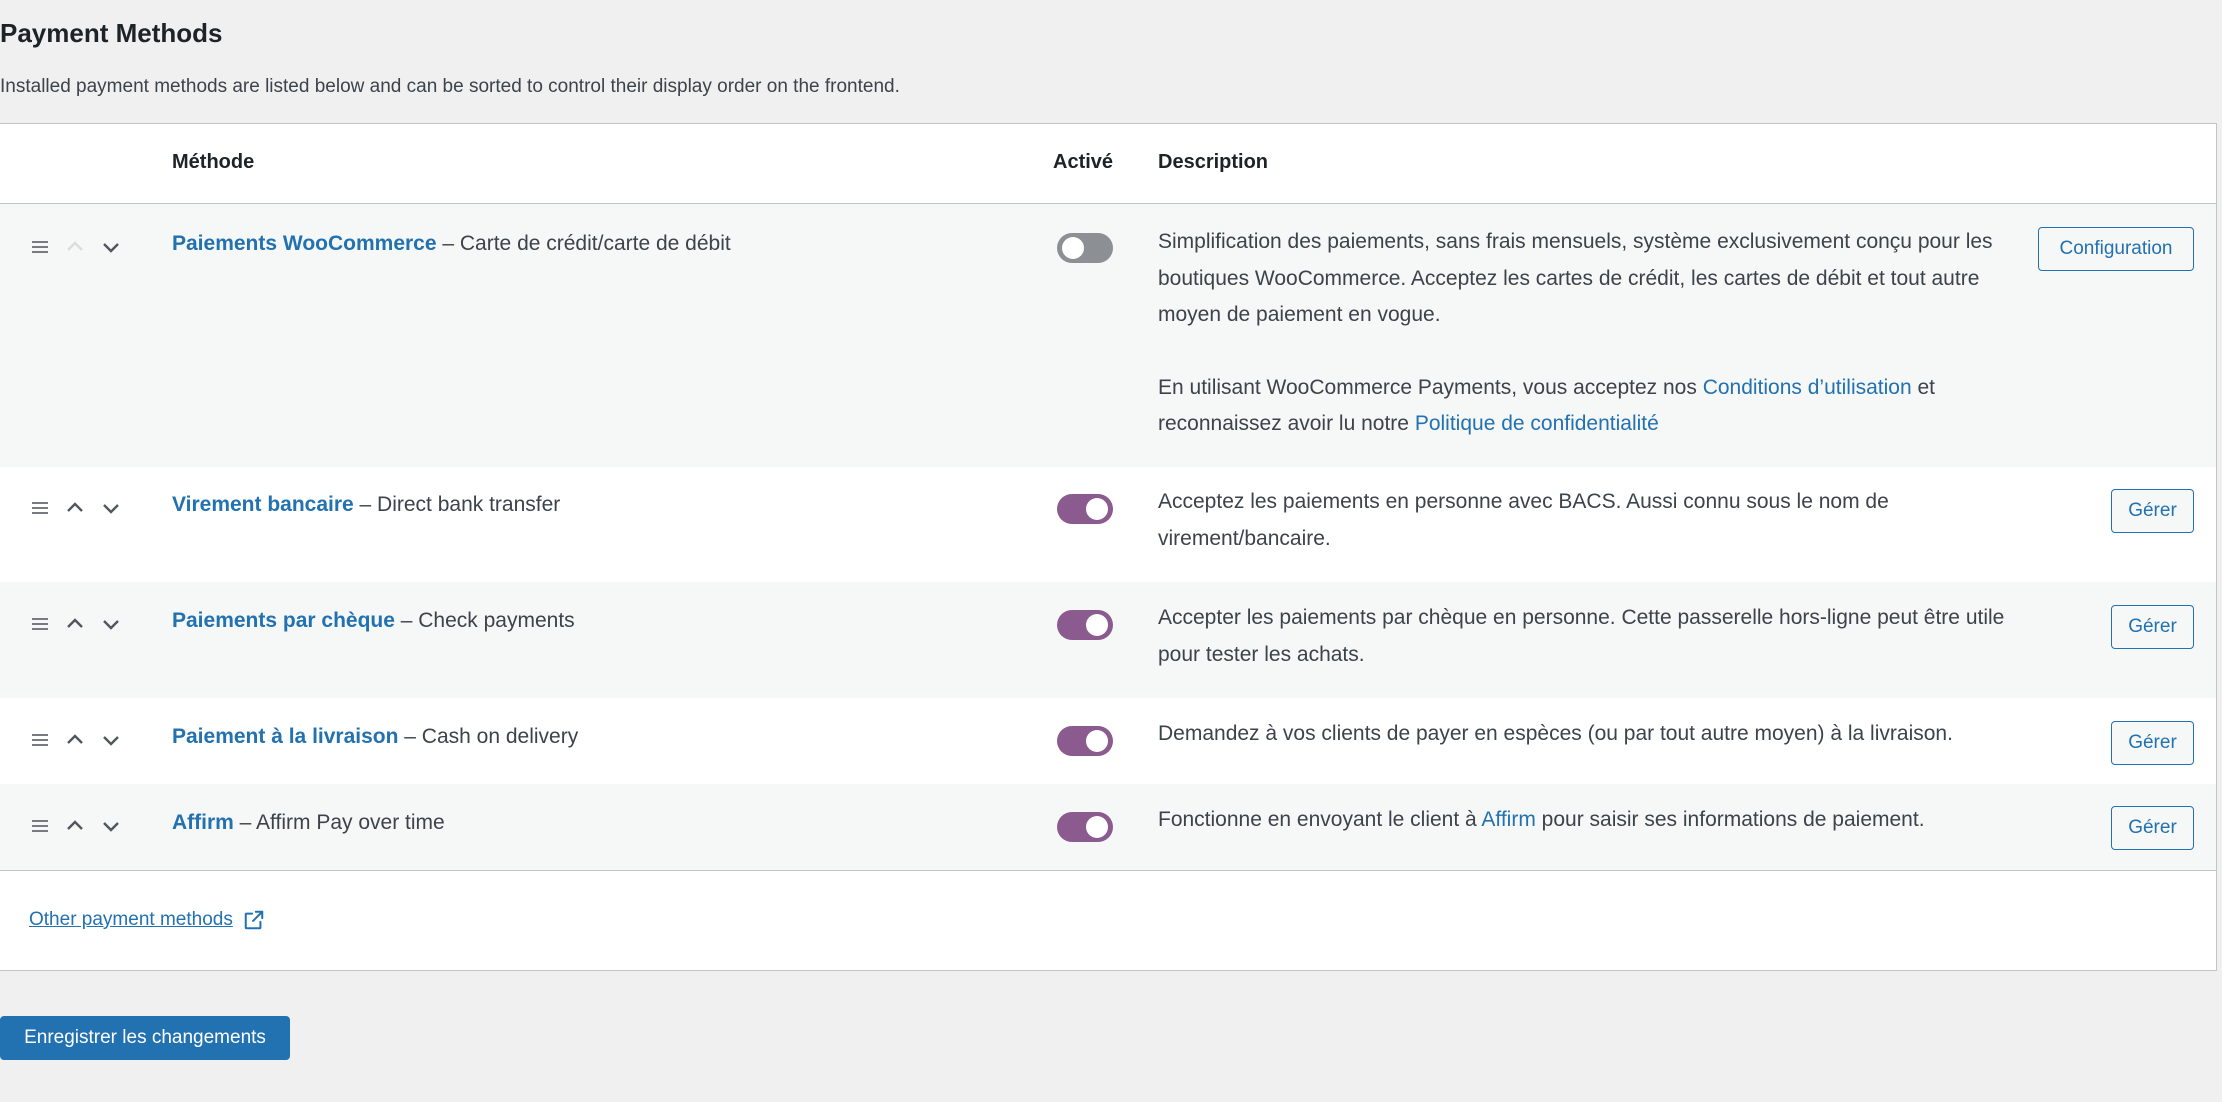 The height and width of the screenshot is (1102, 2222). Describe the element at coordinates (1807, 387) in the screenshot. I see `terms-link: Conditions d’utilisation` at that location.